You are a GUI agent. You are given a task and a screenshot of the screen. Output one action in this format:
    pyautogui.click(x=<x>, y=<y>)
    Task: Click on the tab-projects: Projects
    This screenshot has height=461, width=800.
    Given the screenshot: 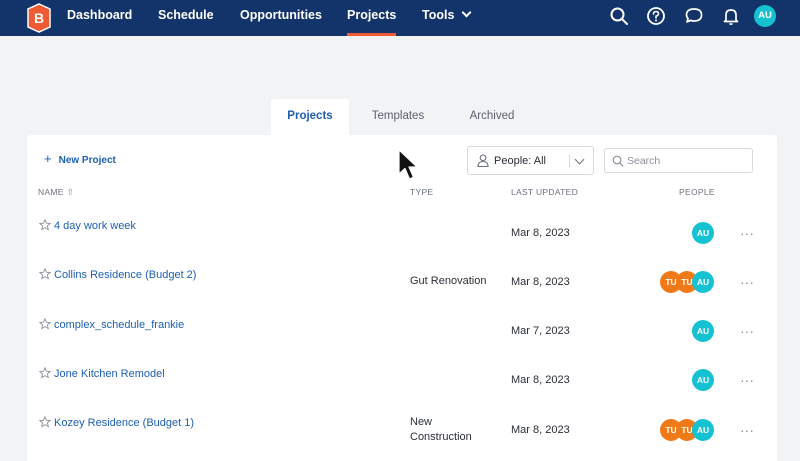 What is the action you would take?
    pyautogui.click(x=310, y=117)
    